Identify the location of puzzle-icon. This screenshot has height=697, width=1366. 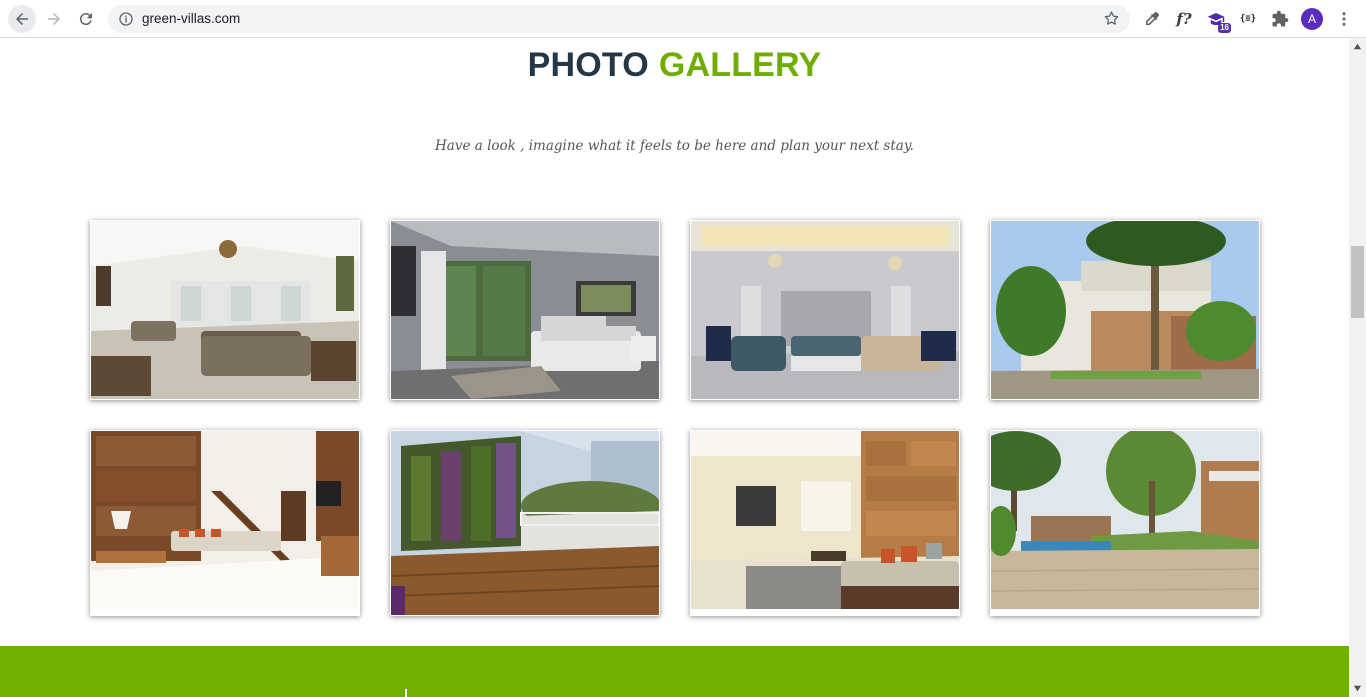
(1280, 18).